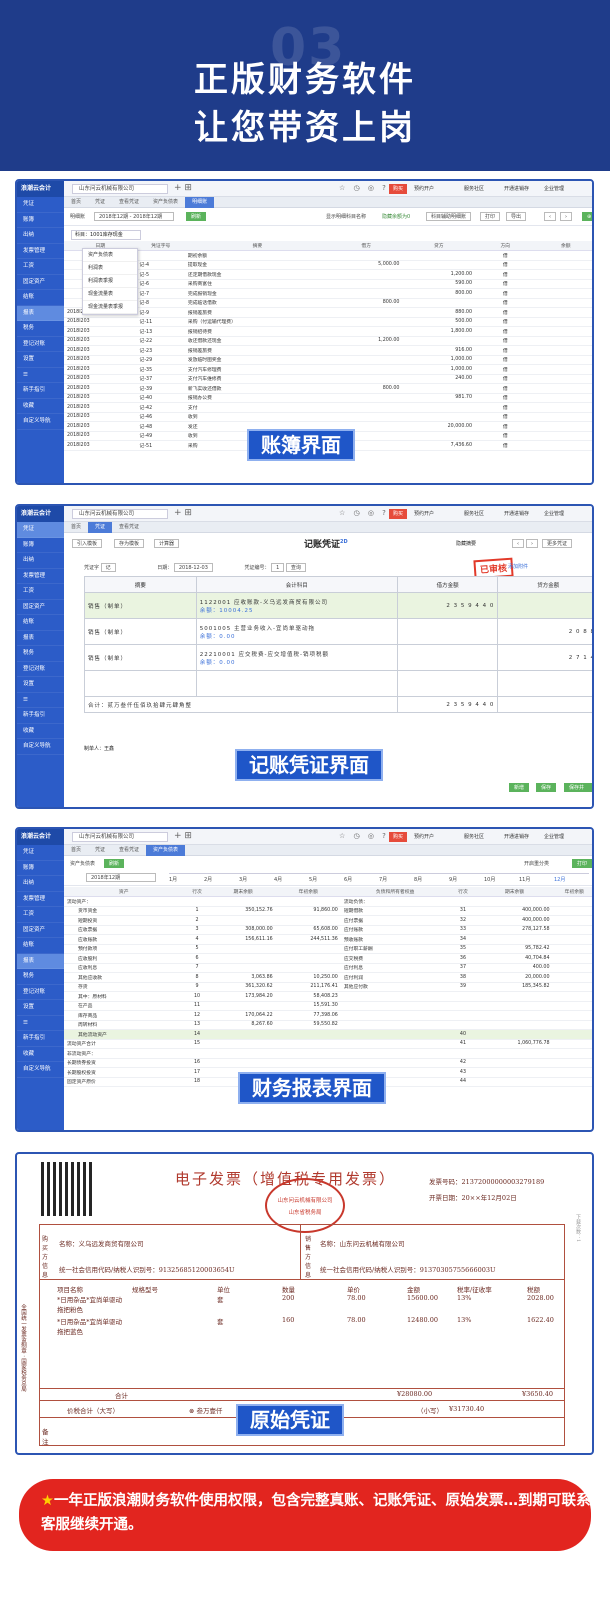  Describe the element at coordinates (490, 216) in the screenshot. I see `print-button: 打印` at that location.